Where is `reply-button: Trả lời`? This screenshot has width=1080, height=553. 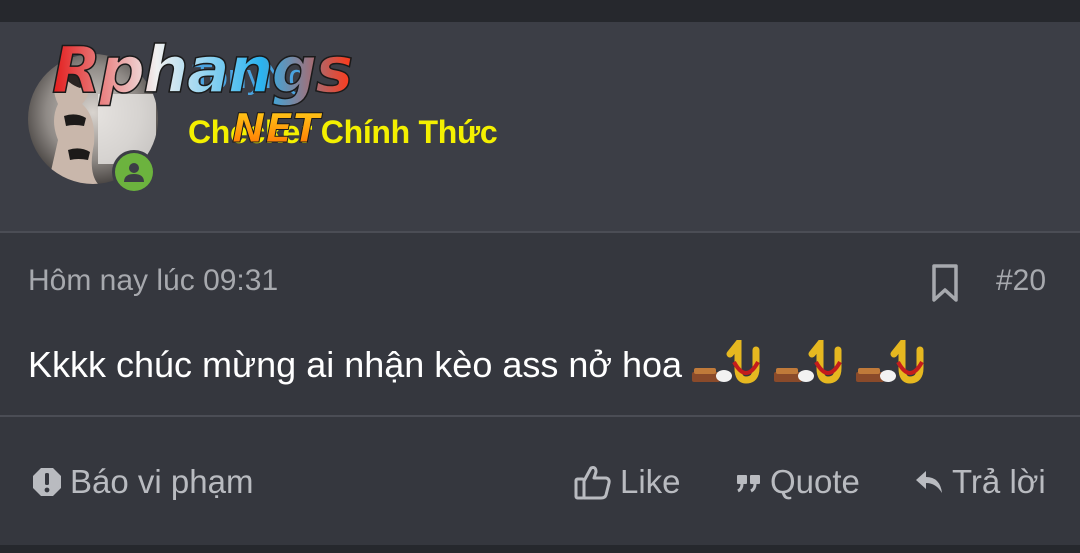 reply-button: Trả lời is located at coordinates (980, 482).